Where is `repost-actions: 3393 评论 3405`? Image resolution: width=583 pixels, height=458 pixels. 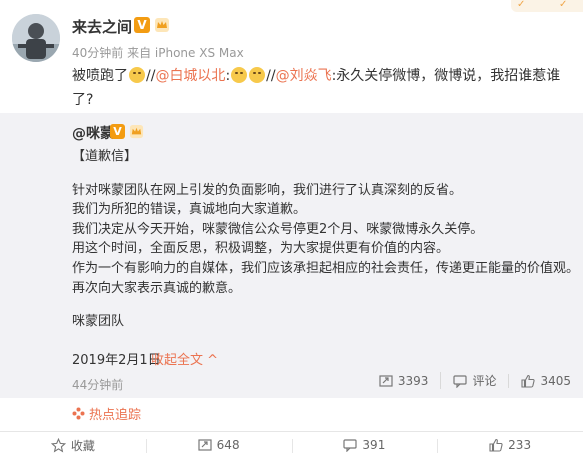
repost-actions: 3393 评论 3405 is located at coordinates (469, 380).